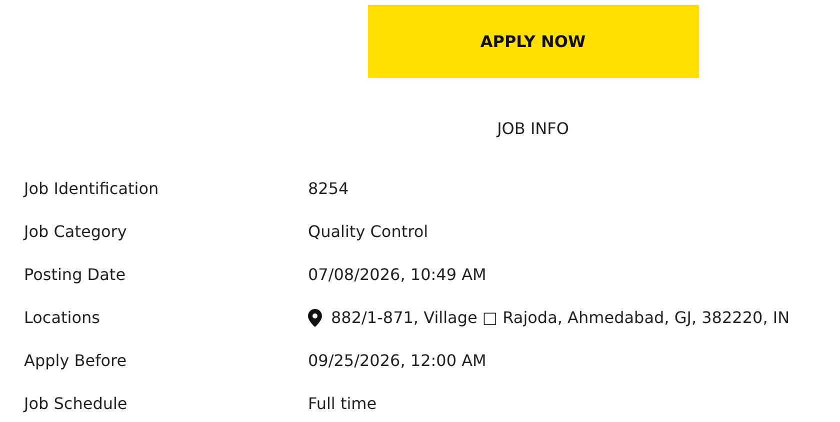 This screenshot has height=422, width=840. I want to click on field-label: Job Identification, so click(92, 188).